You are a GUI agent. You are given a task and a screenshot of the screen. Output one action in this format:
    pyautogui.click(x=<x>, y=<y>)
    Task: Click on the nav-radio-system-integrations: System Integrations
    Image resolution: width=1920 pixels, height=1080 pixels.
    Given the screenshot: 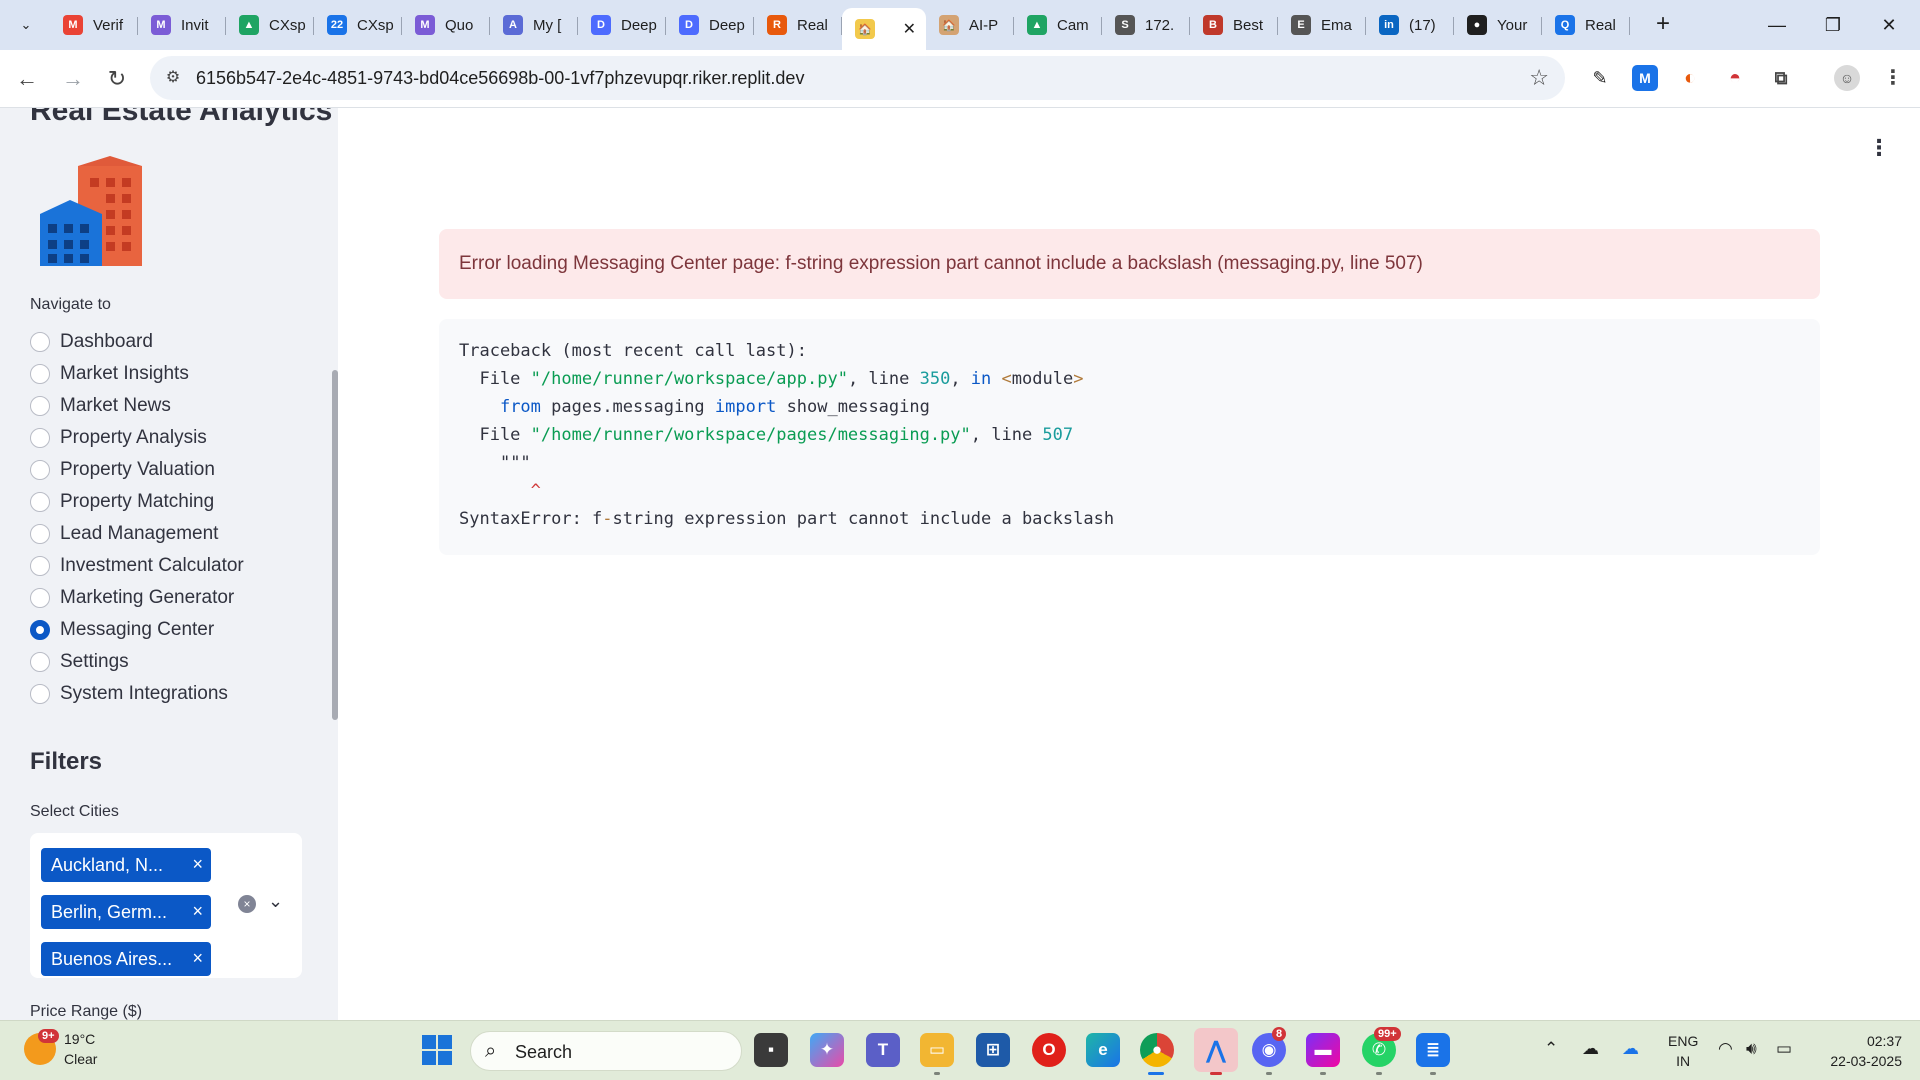 What is the action you would take?
    pyautogui.click(x=137, y=694)
    